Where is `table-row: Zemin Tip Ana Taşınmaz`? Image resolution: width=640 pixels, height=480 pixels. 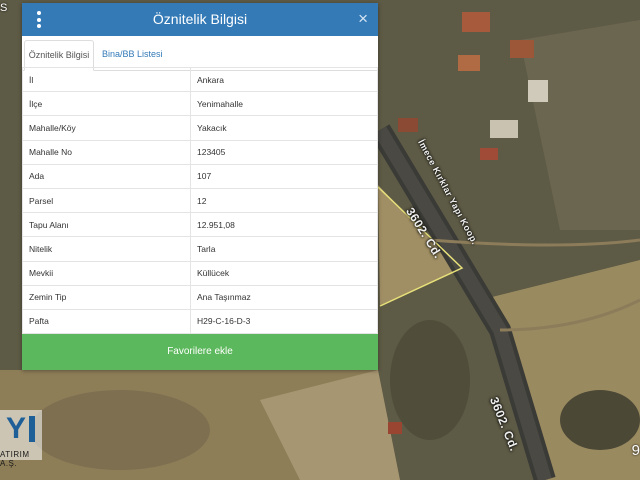
table-row: Zemin Tip Ana Taşınmaz is located at coordinates (200, 297).